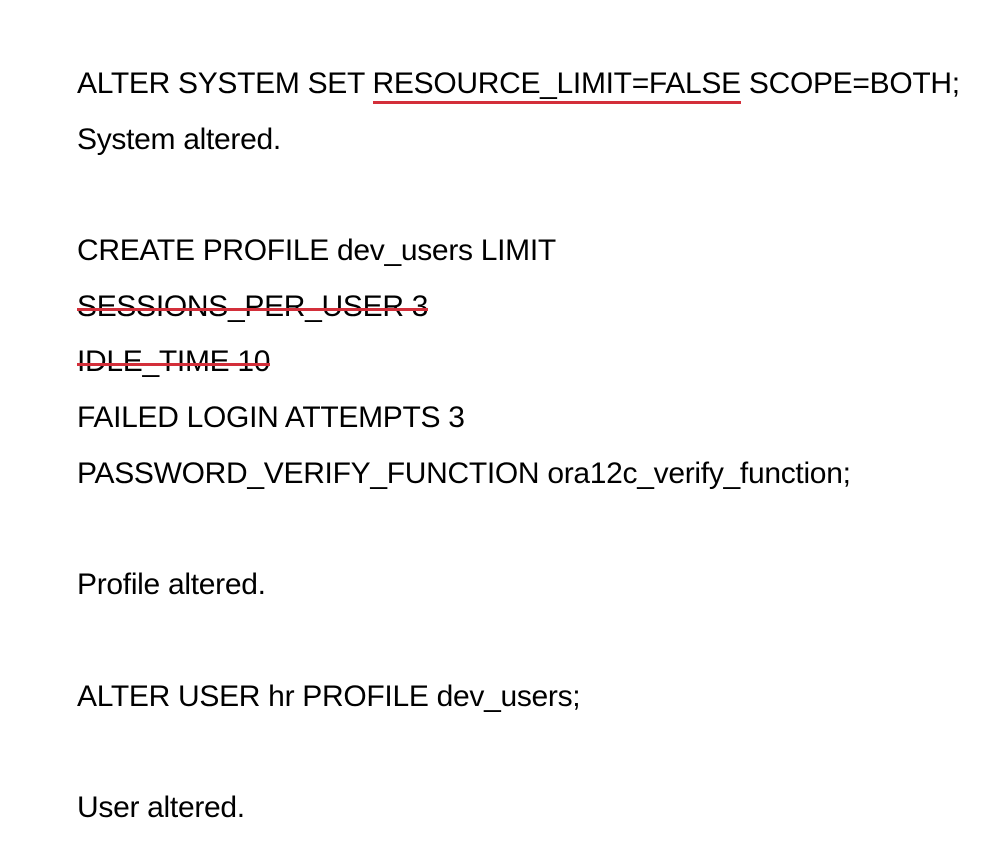 This screenshot has width=996, height=858. Describe the element at coordinates (225, 83) in the screenshot. I see `alter-system-prefix: ALTER SYSTEM SET` at that location.